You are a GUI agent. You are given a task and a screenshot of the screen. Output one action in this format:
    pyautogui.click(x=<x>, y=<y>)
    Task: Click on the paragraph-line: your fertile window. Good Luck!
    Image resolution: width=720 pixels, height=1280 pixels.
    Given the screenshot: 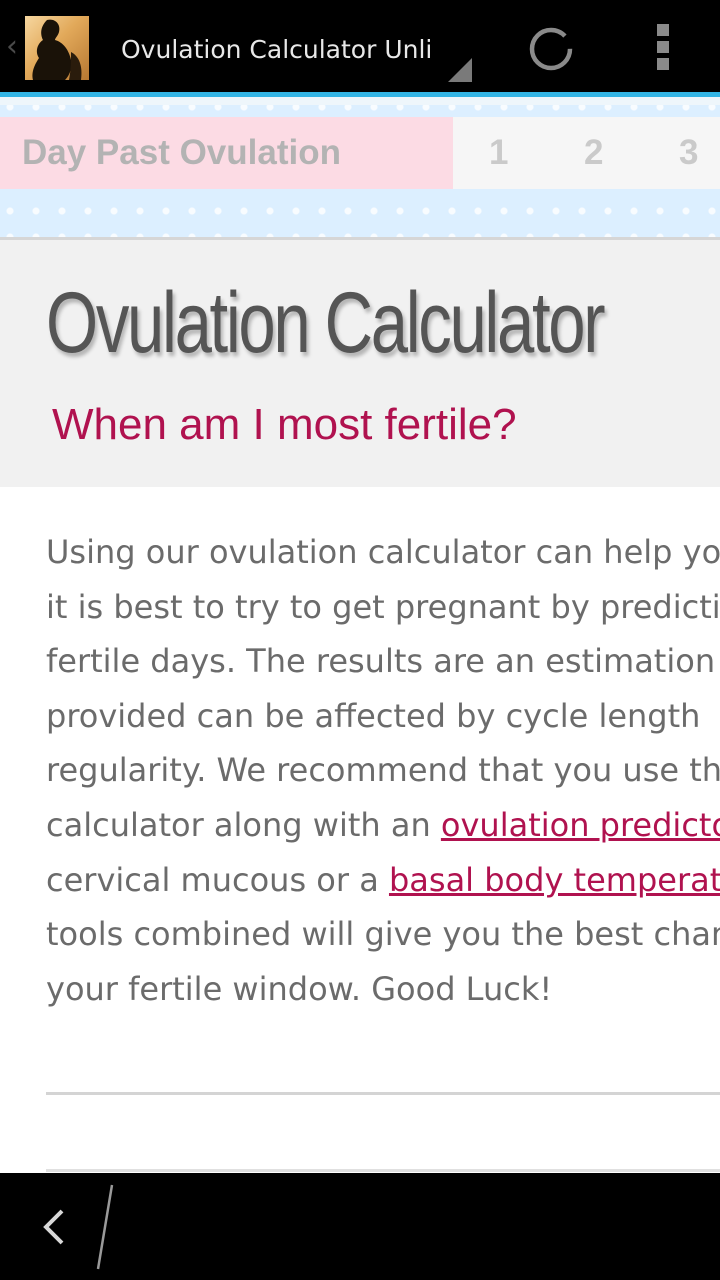 What is the action you would take?
    pyautogui.click(x=299, y=988)
    